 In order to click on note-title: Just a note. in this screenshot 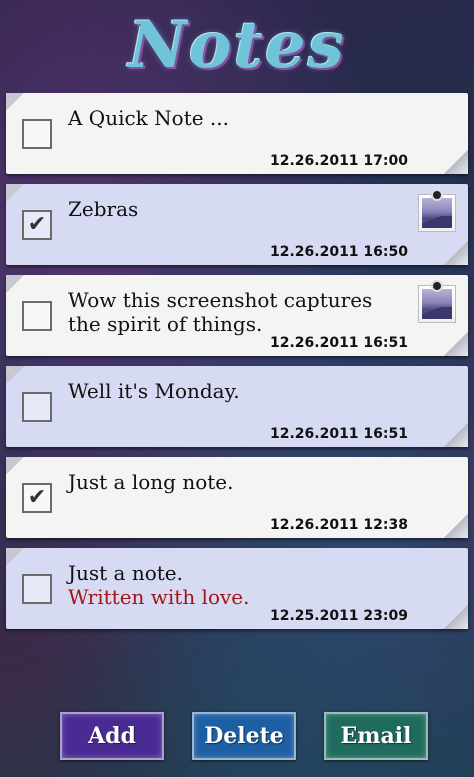, I will do `click(125, 573)`.